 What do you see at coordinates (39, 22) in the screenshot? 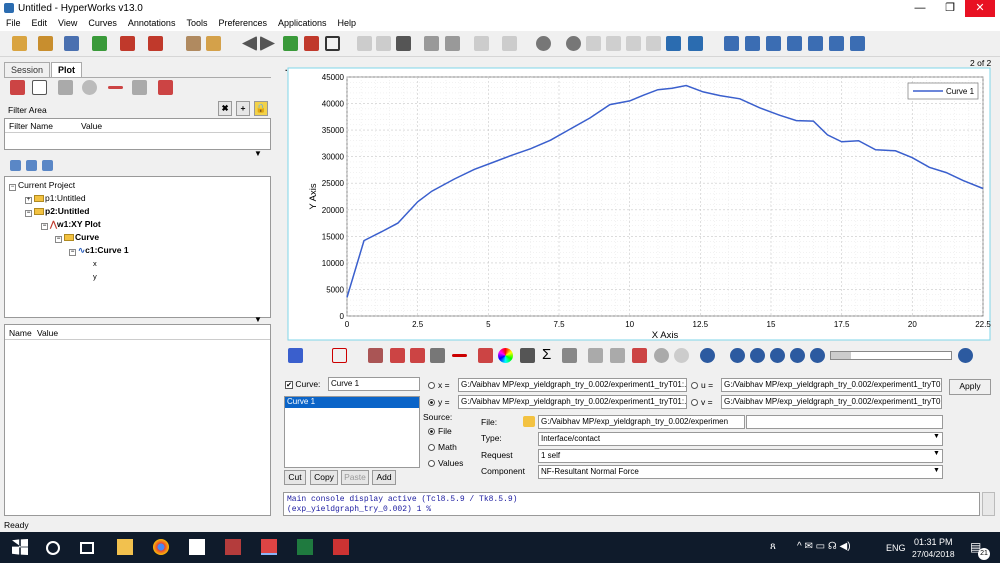
I see `menu-edit: Edit` at bounding box center [39, 22].